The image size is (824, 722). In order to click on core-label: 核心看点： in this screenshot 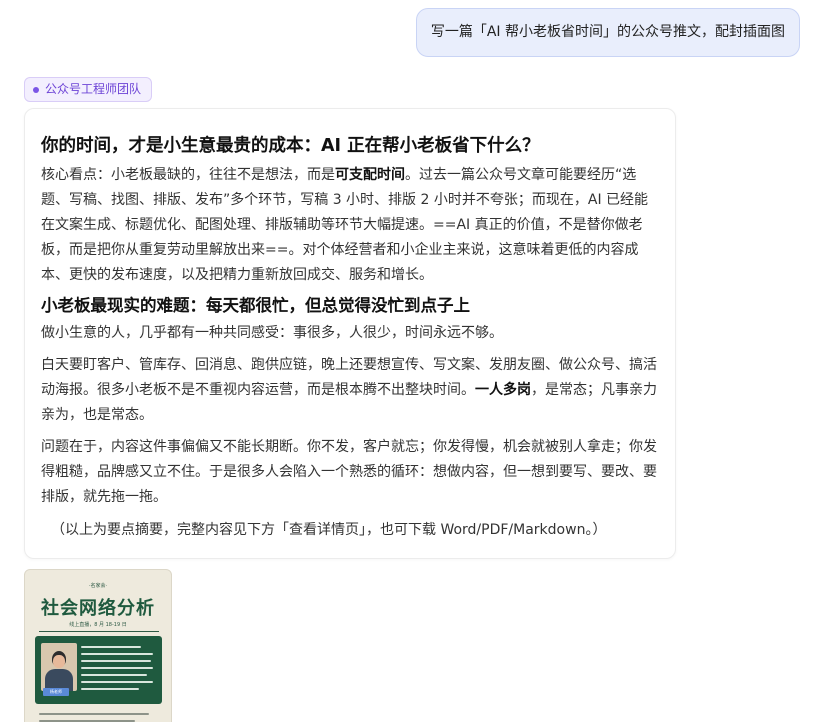, I will do `click(76, 175)`.